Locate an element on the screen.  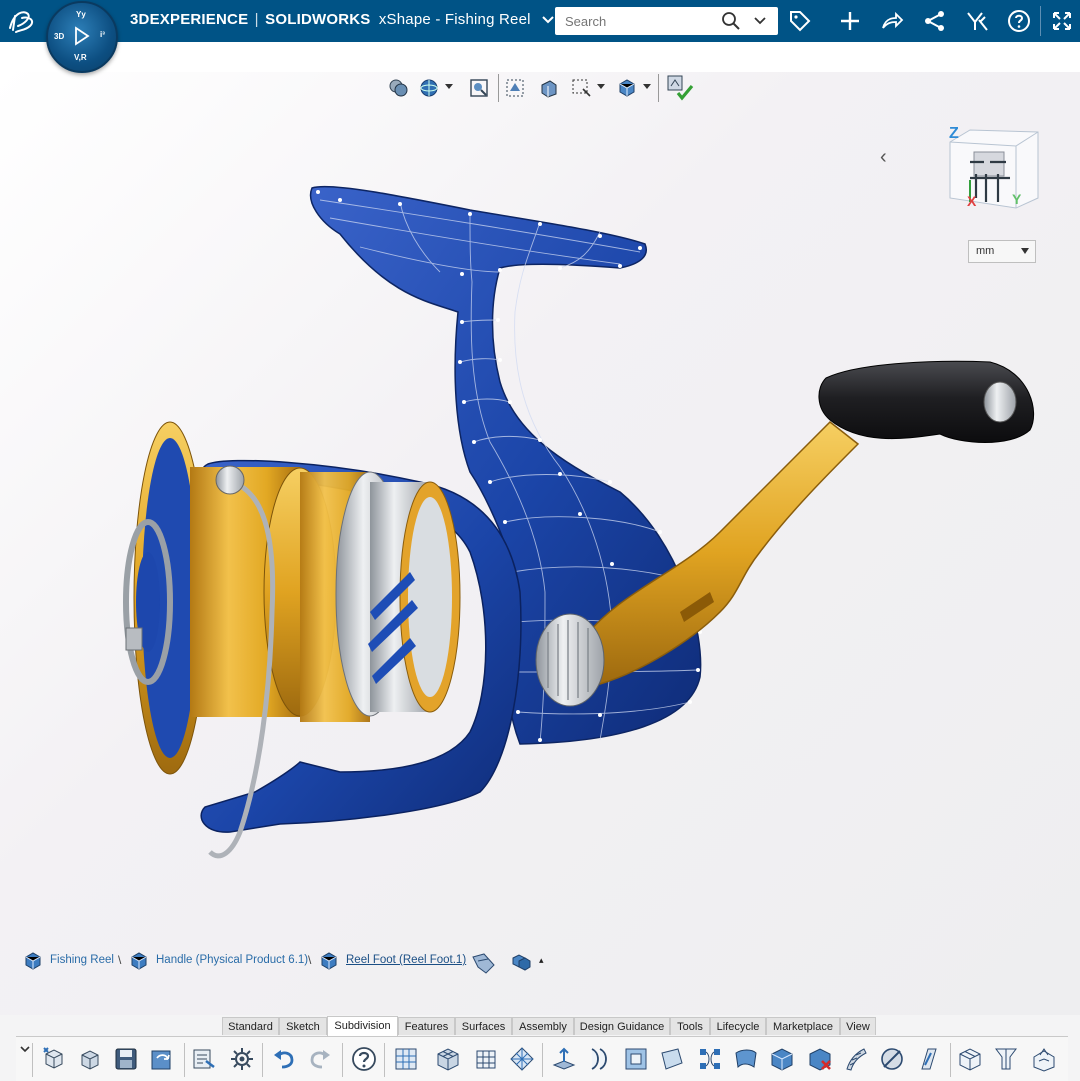
search-icon is located at coordinates (731, 21).